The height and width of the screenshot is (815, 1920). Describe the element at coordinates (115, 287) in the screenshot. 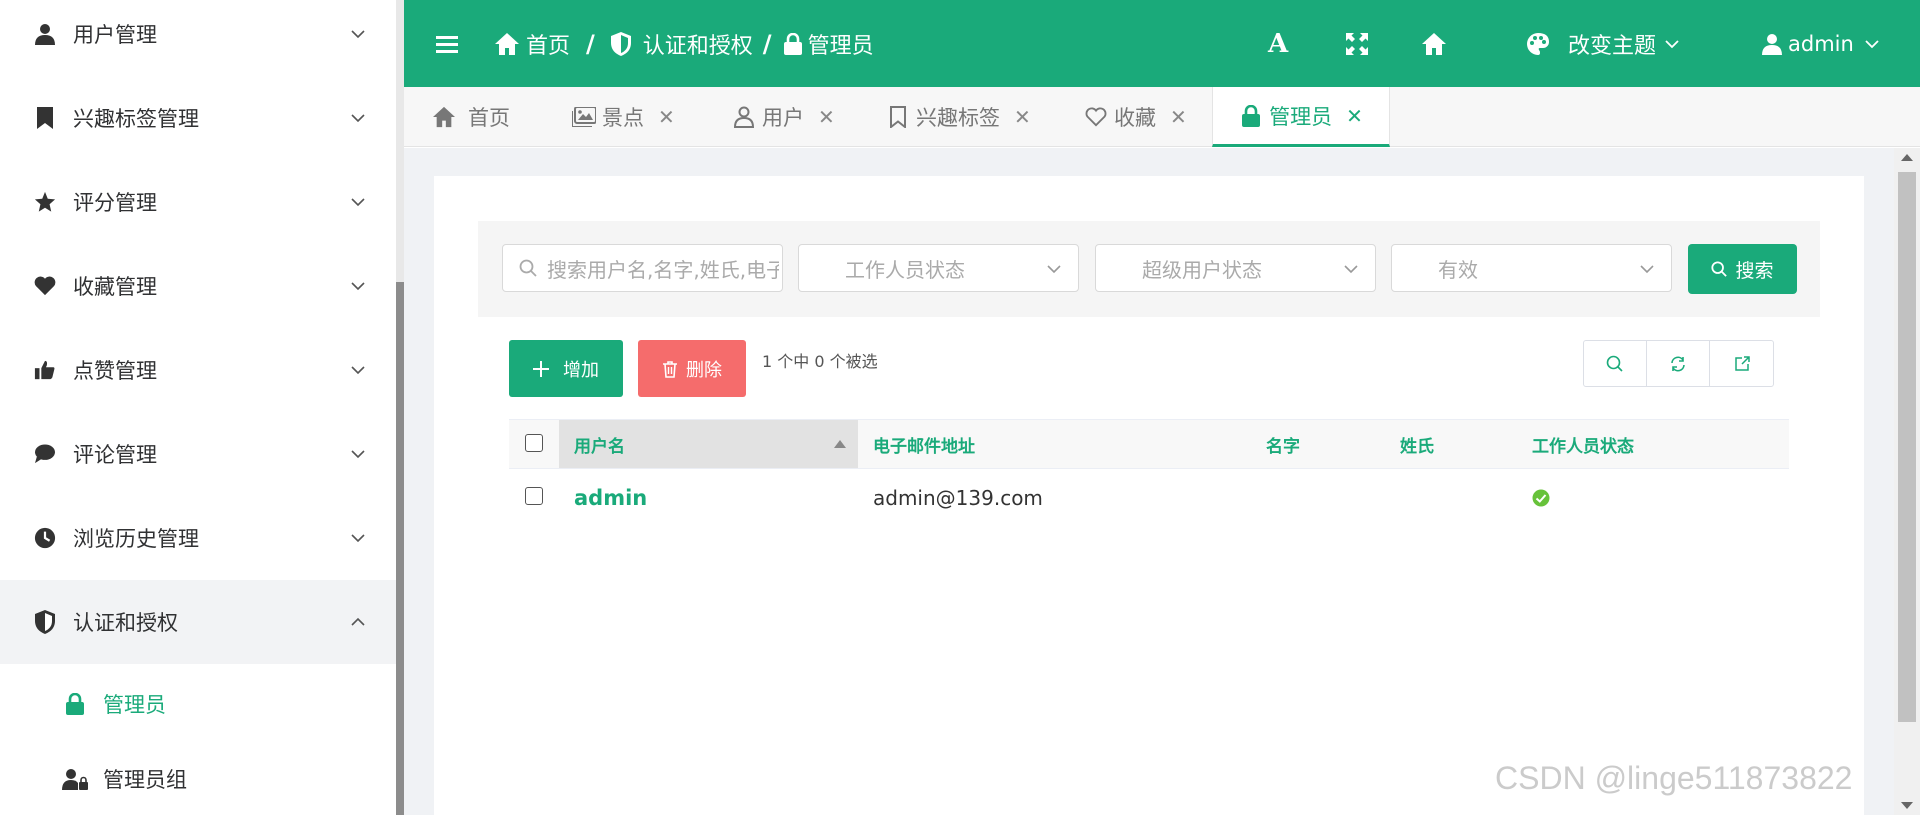

I see `sidebar-item-label: 收藏管理` at that location.